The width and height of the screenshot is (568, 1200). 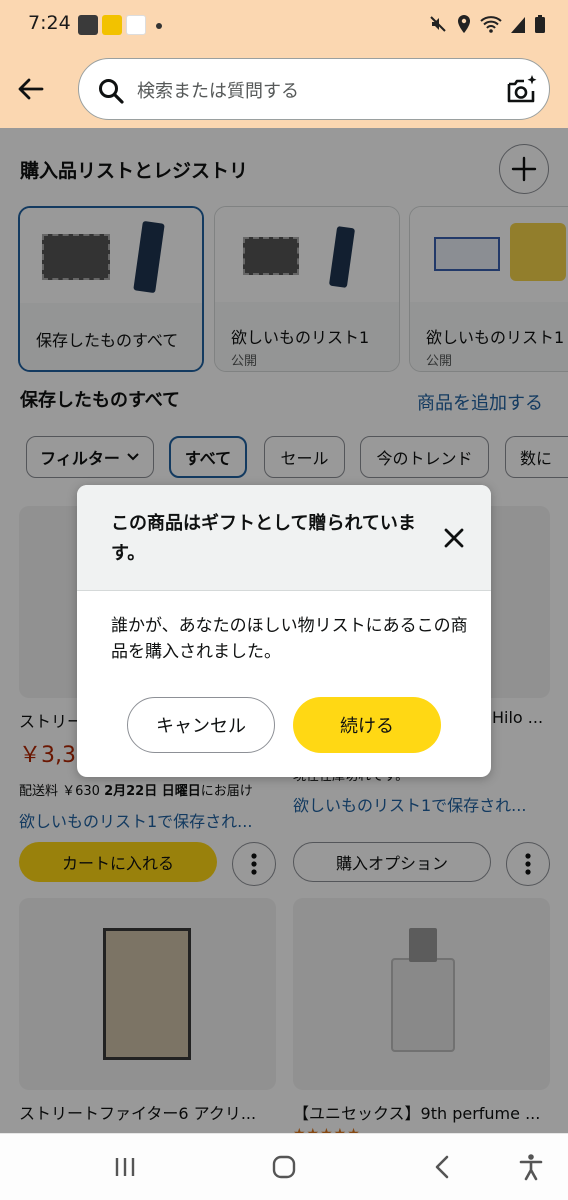 I want to click on more-notifications-icon, so click(x=159, y=26).